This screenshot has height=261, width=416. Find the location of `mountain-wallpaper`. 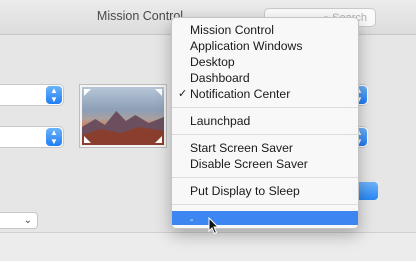

mountain-wallpaper is located at coordinates (123, 128).